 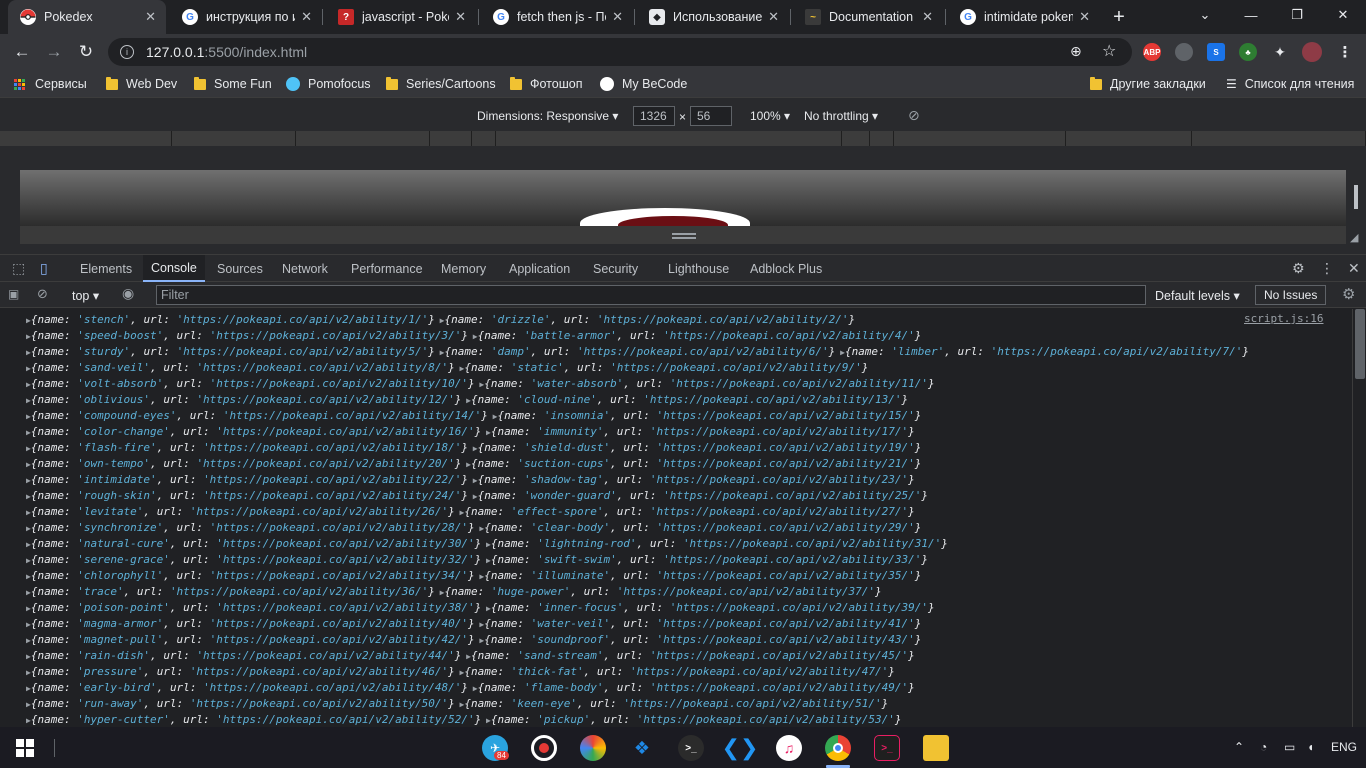 What do you see at coordinates (1354, 237) in the screenshot?
I see `corner-resize-icon: ◢` at bounding box center [1354, 237].